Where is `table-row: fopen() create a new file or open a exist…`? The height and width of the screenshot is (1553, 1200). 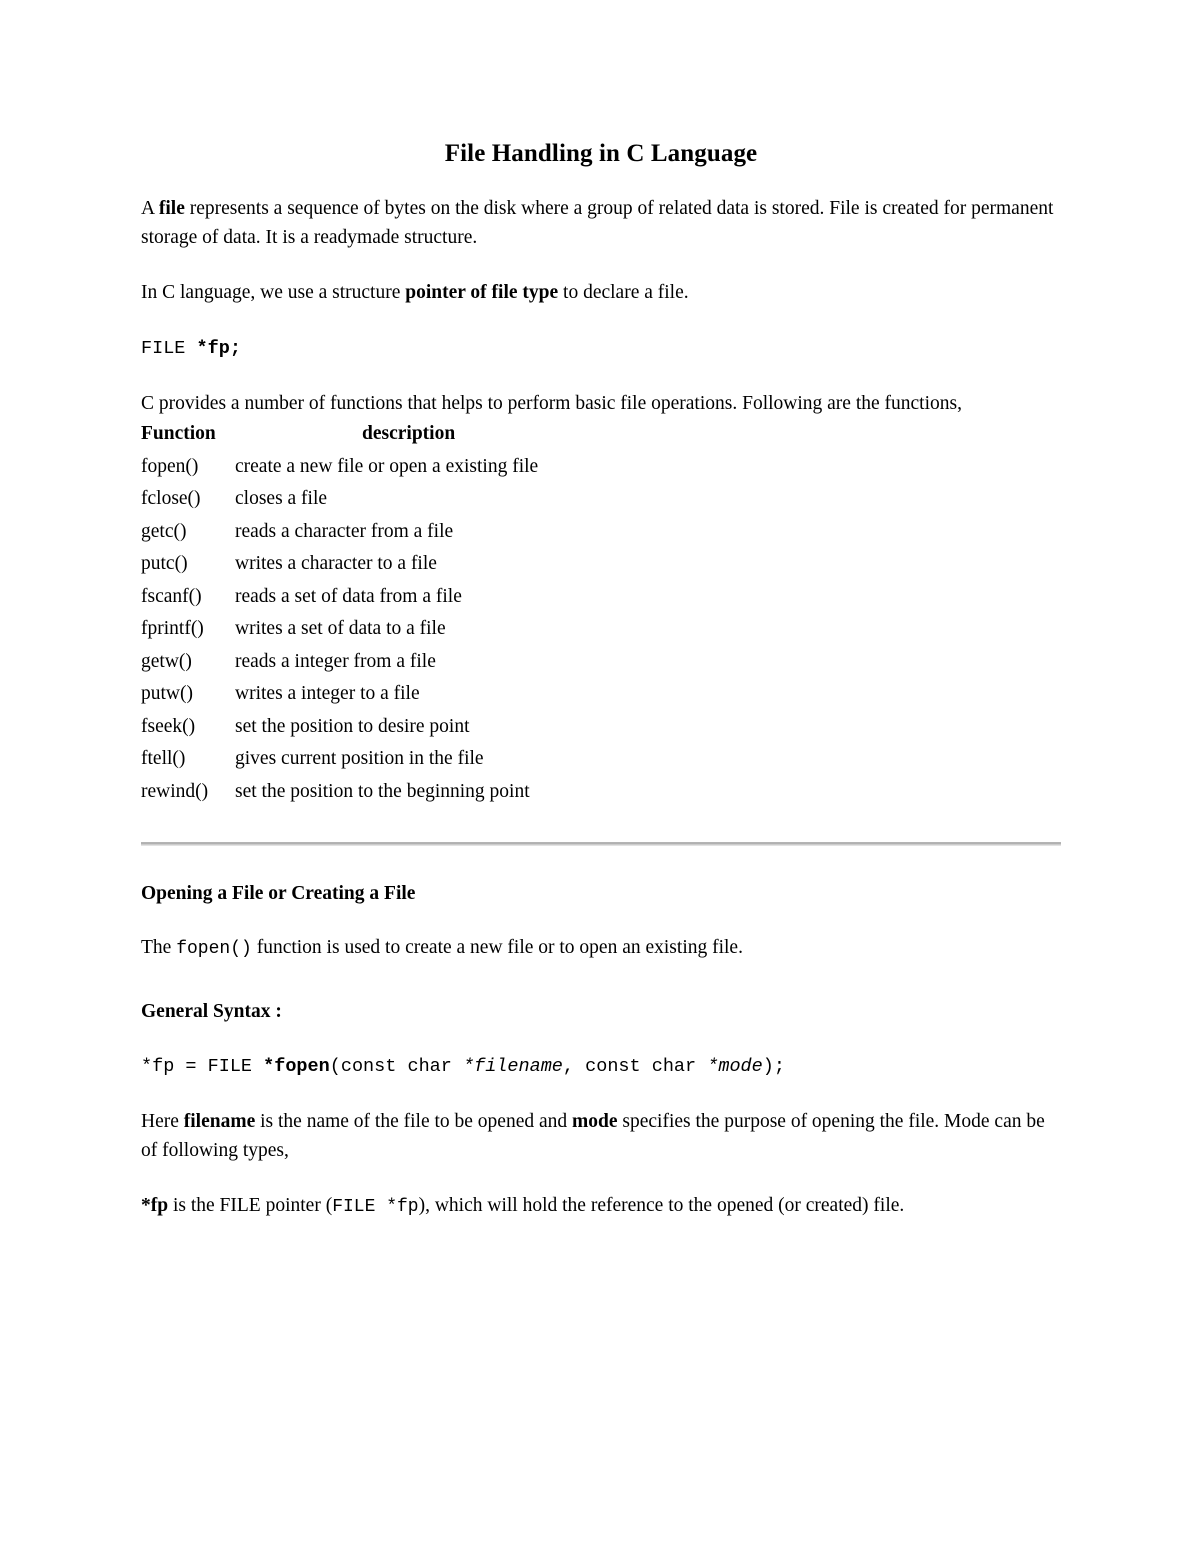 table-row: fopen() create a new file or open a exist… is located at coordinates (339, 467).